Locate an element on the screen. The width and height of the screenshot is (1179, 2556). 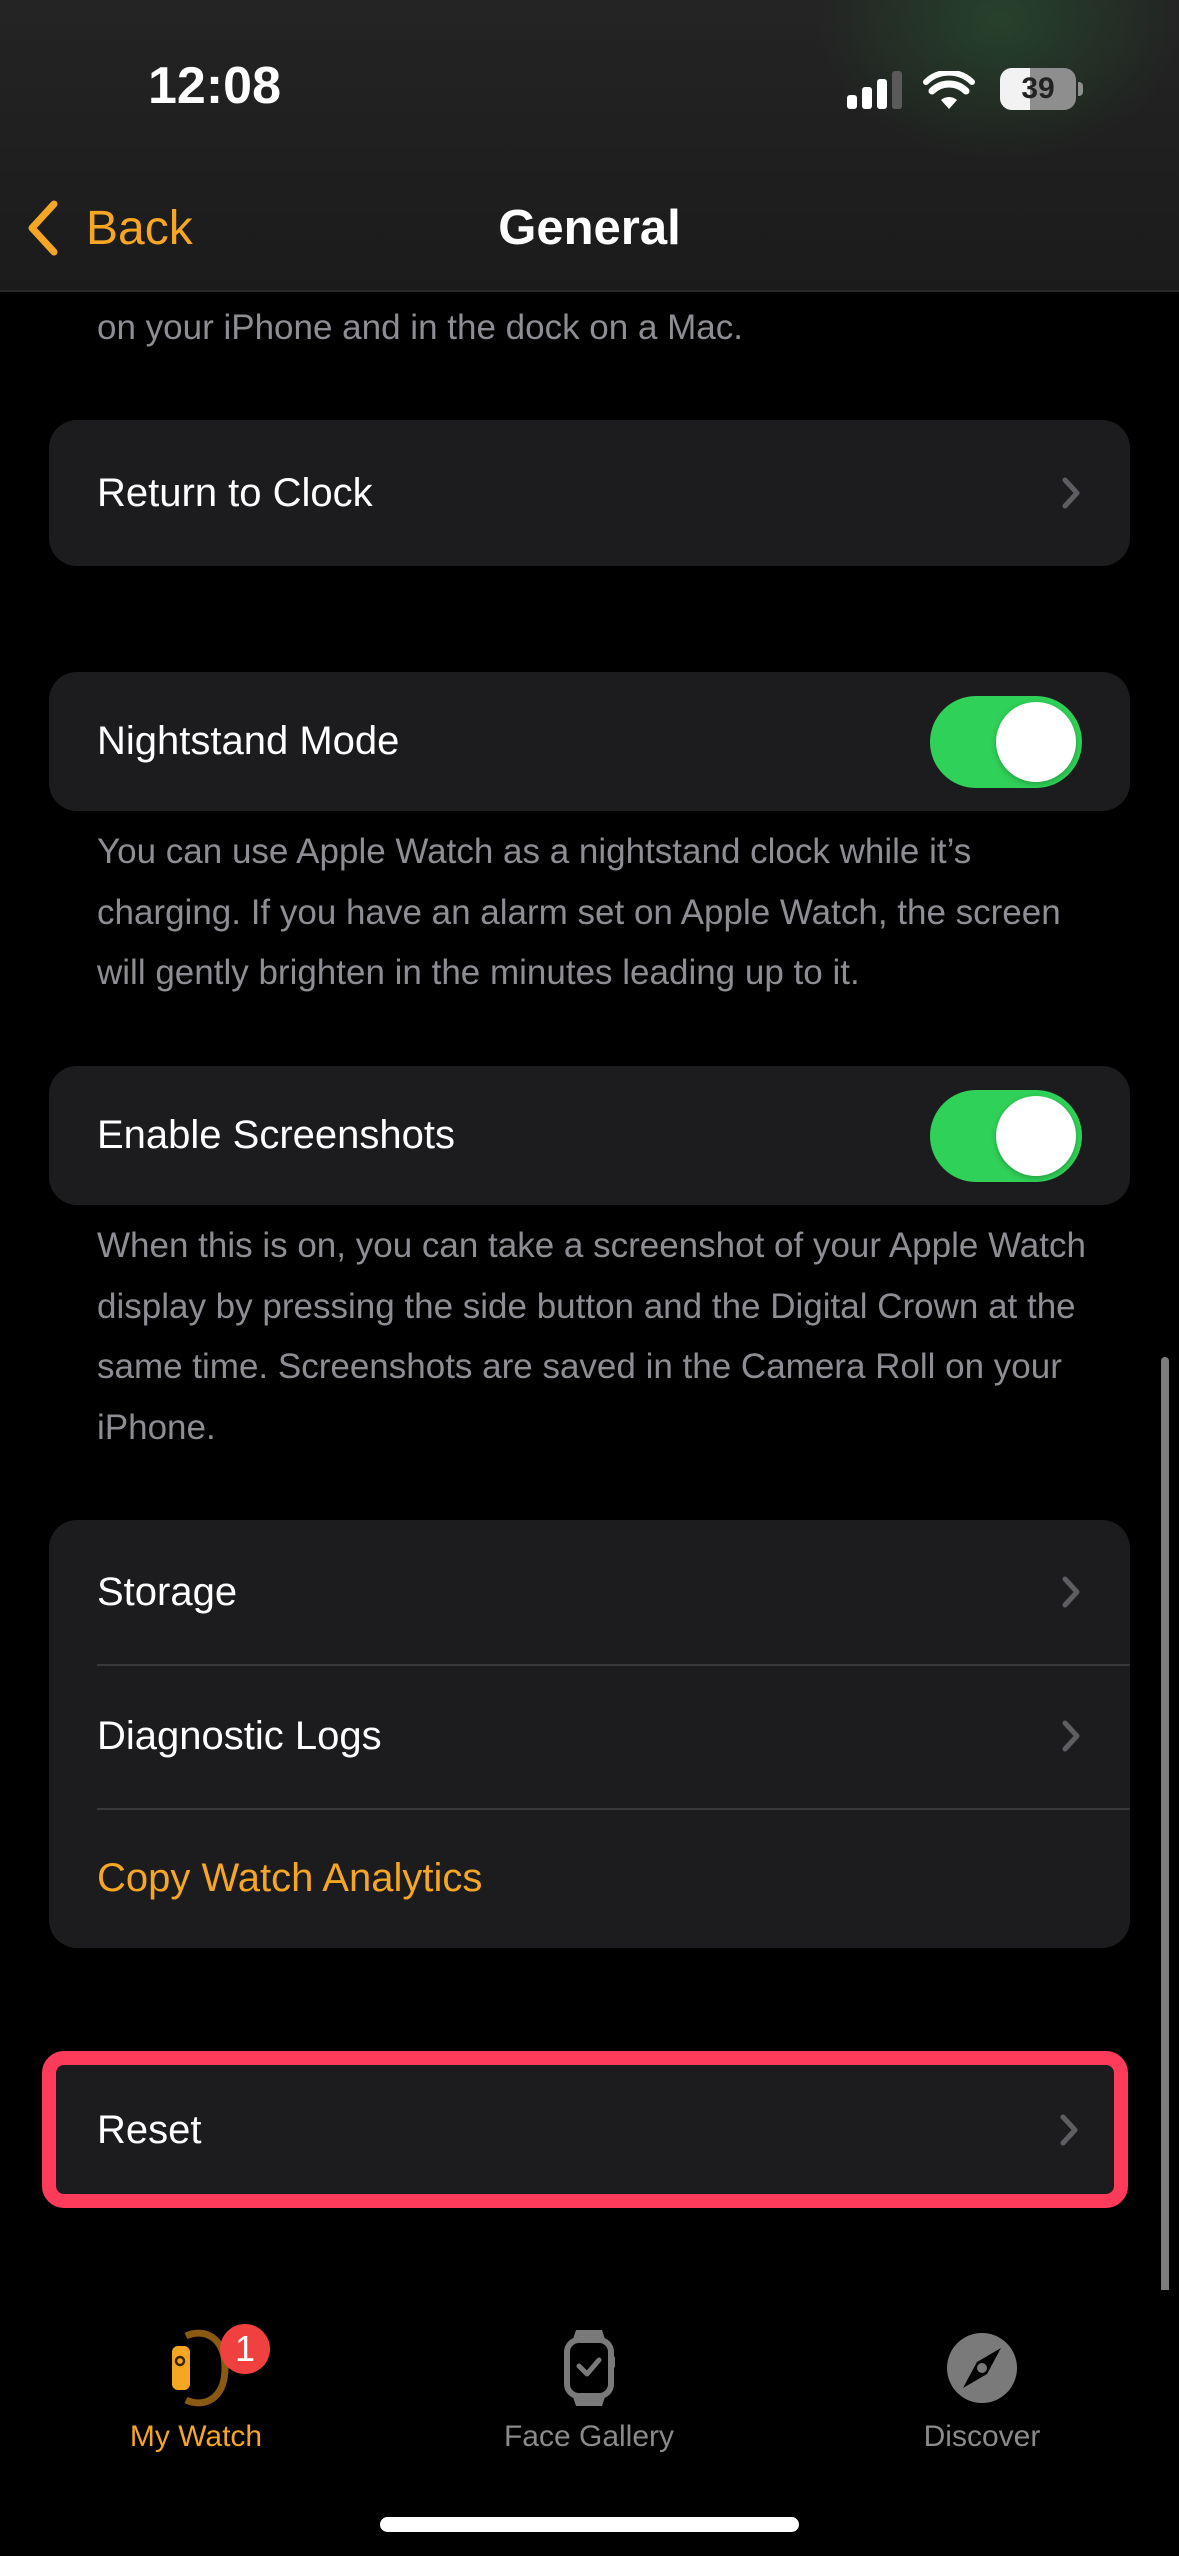
battery-icon: 39 is located at coordinates (1042, 89).